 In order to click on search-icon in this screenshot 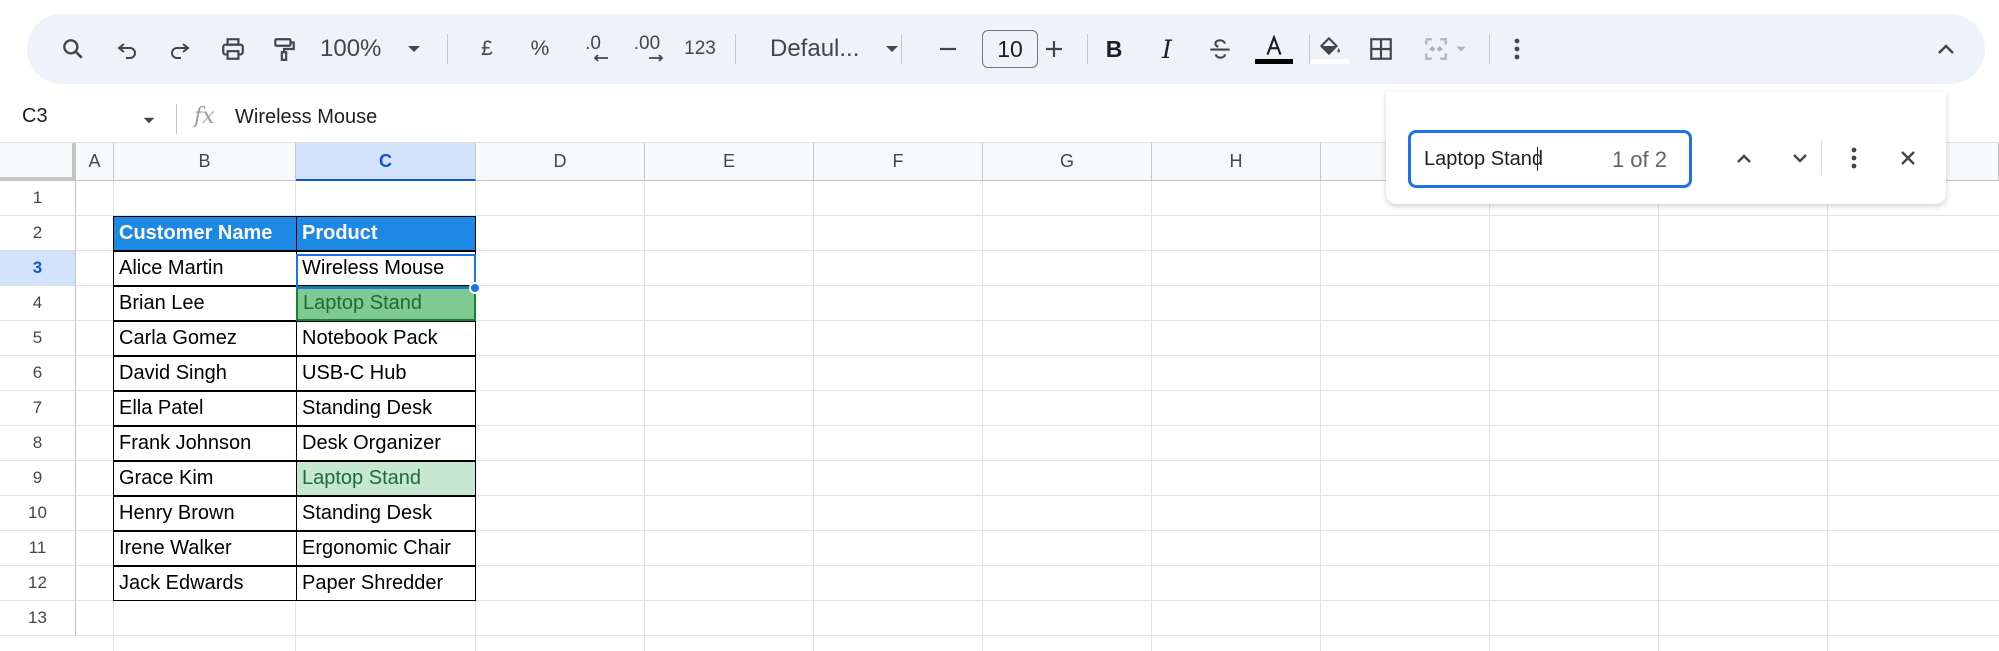, I will do `click(73, 49)`.